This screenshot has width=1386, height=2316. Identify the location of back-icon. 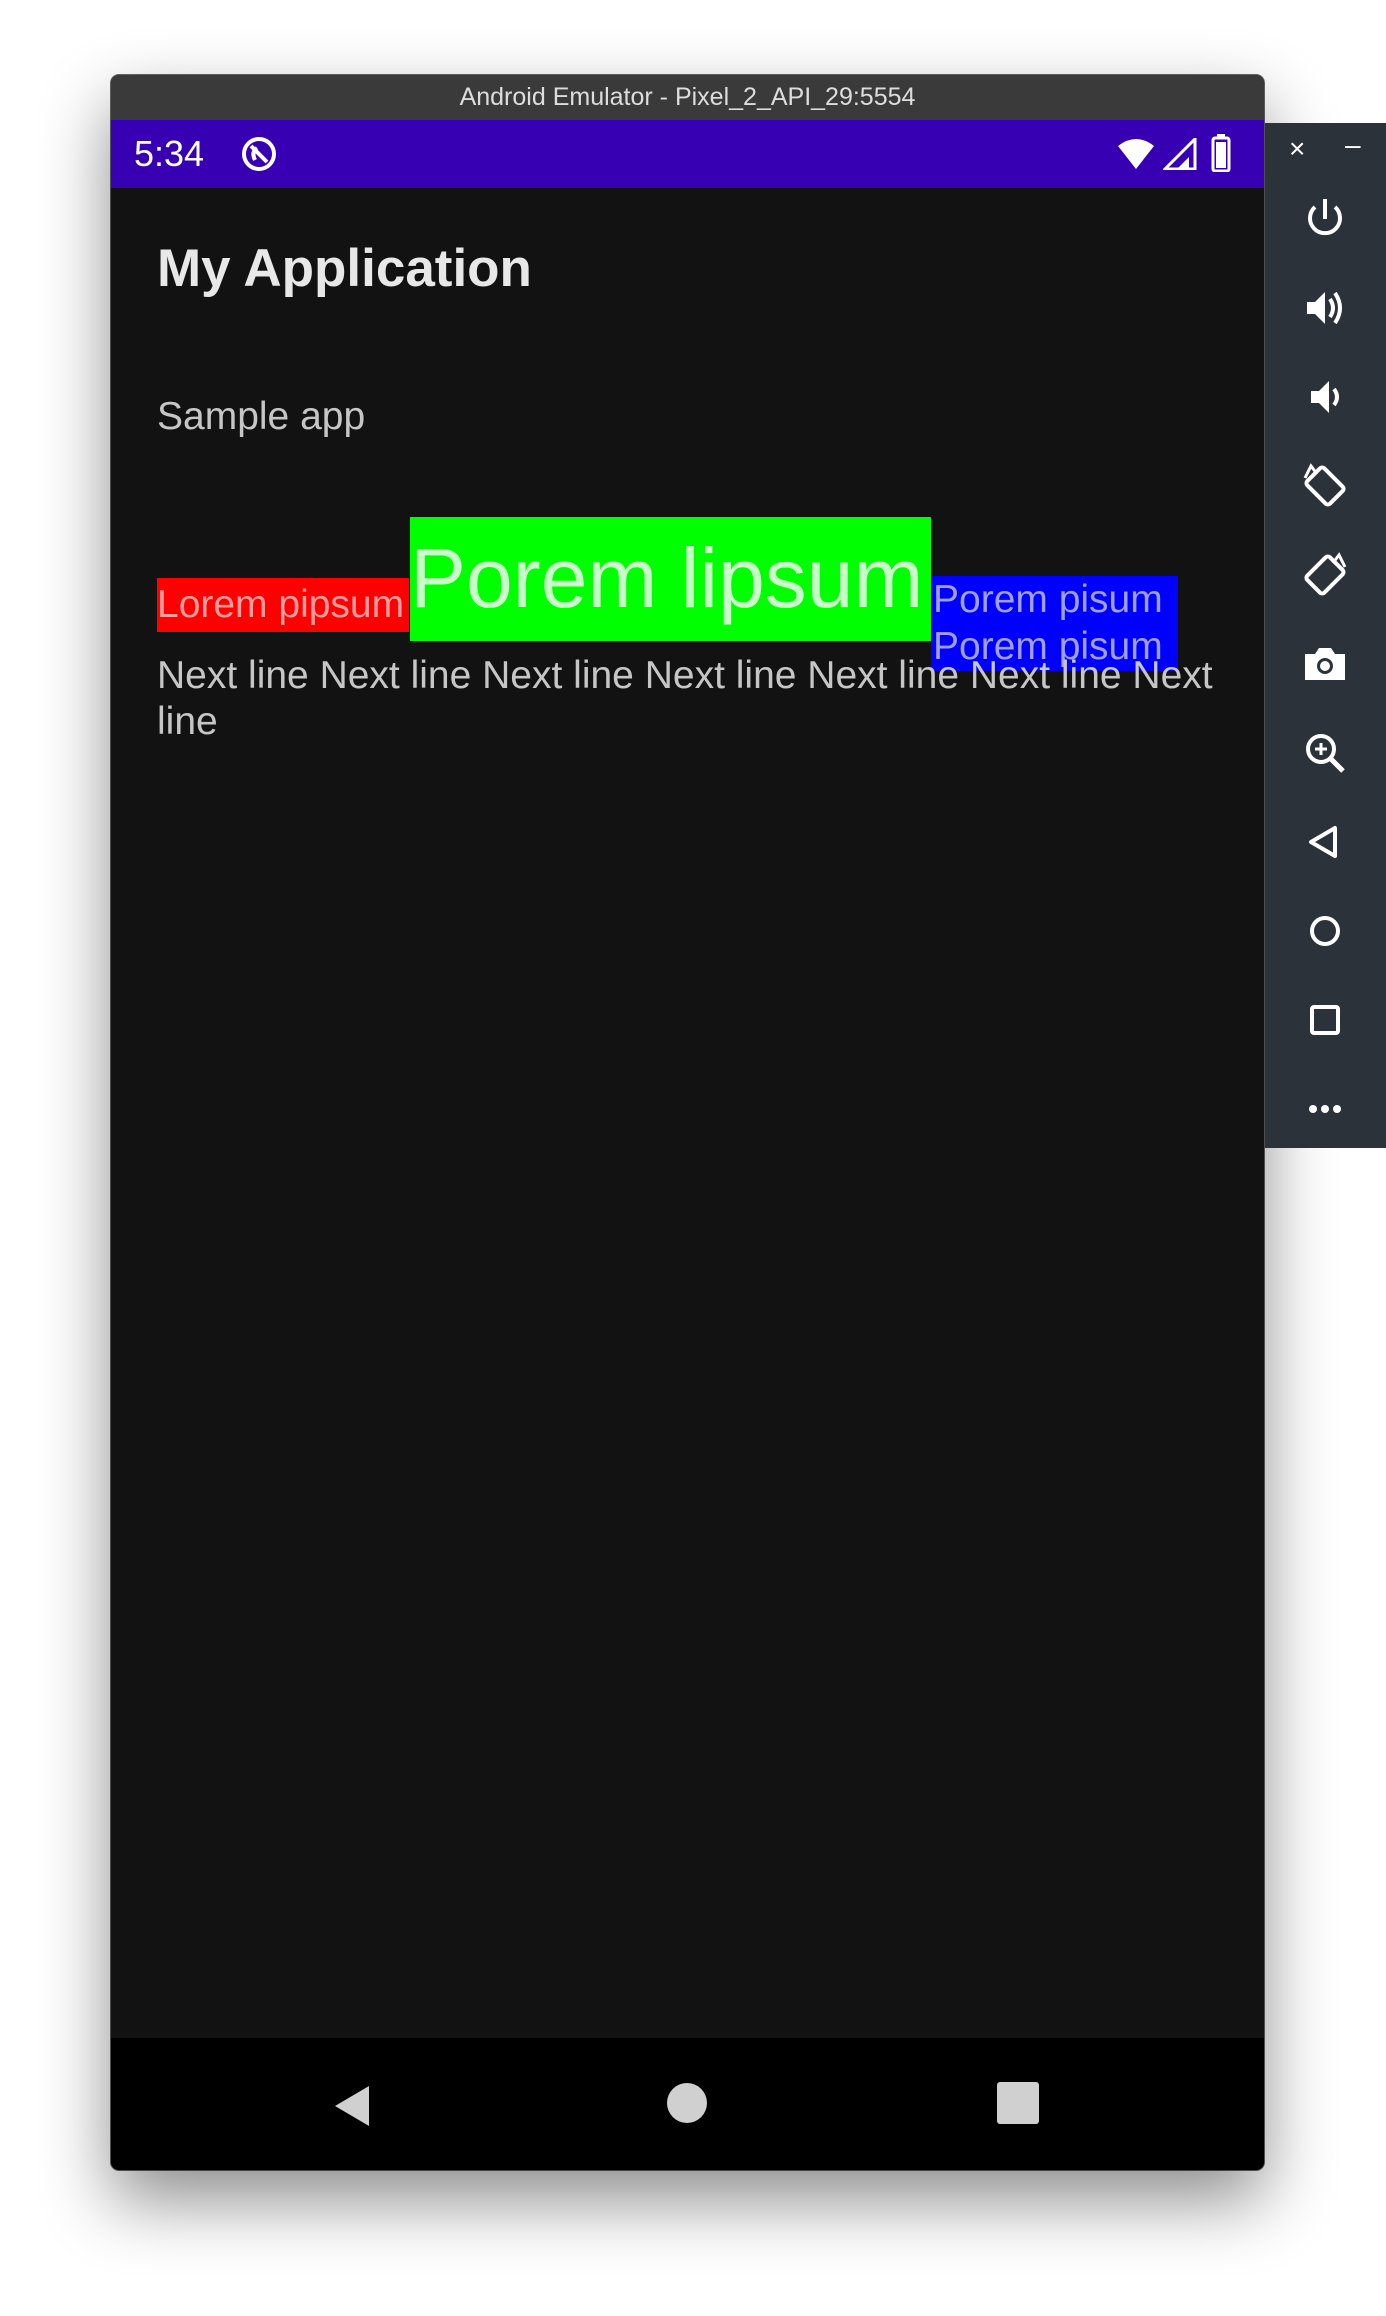
(1325, 842).